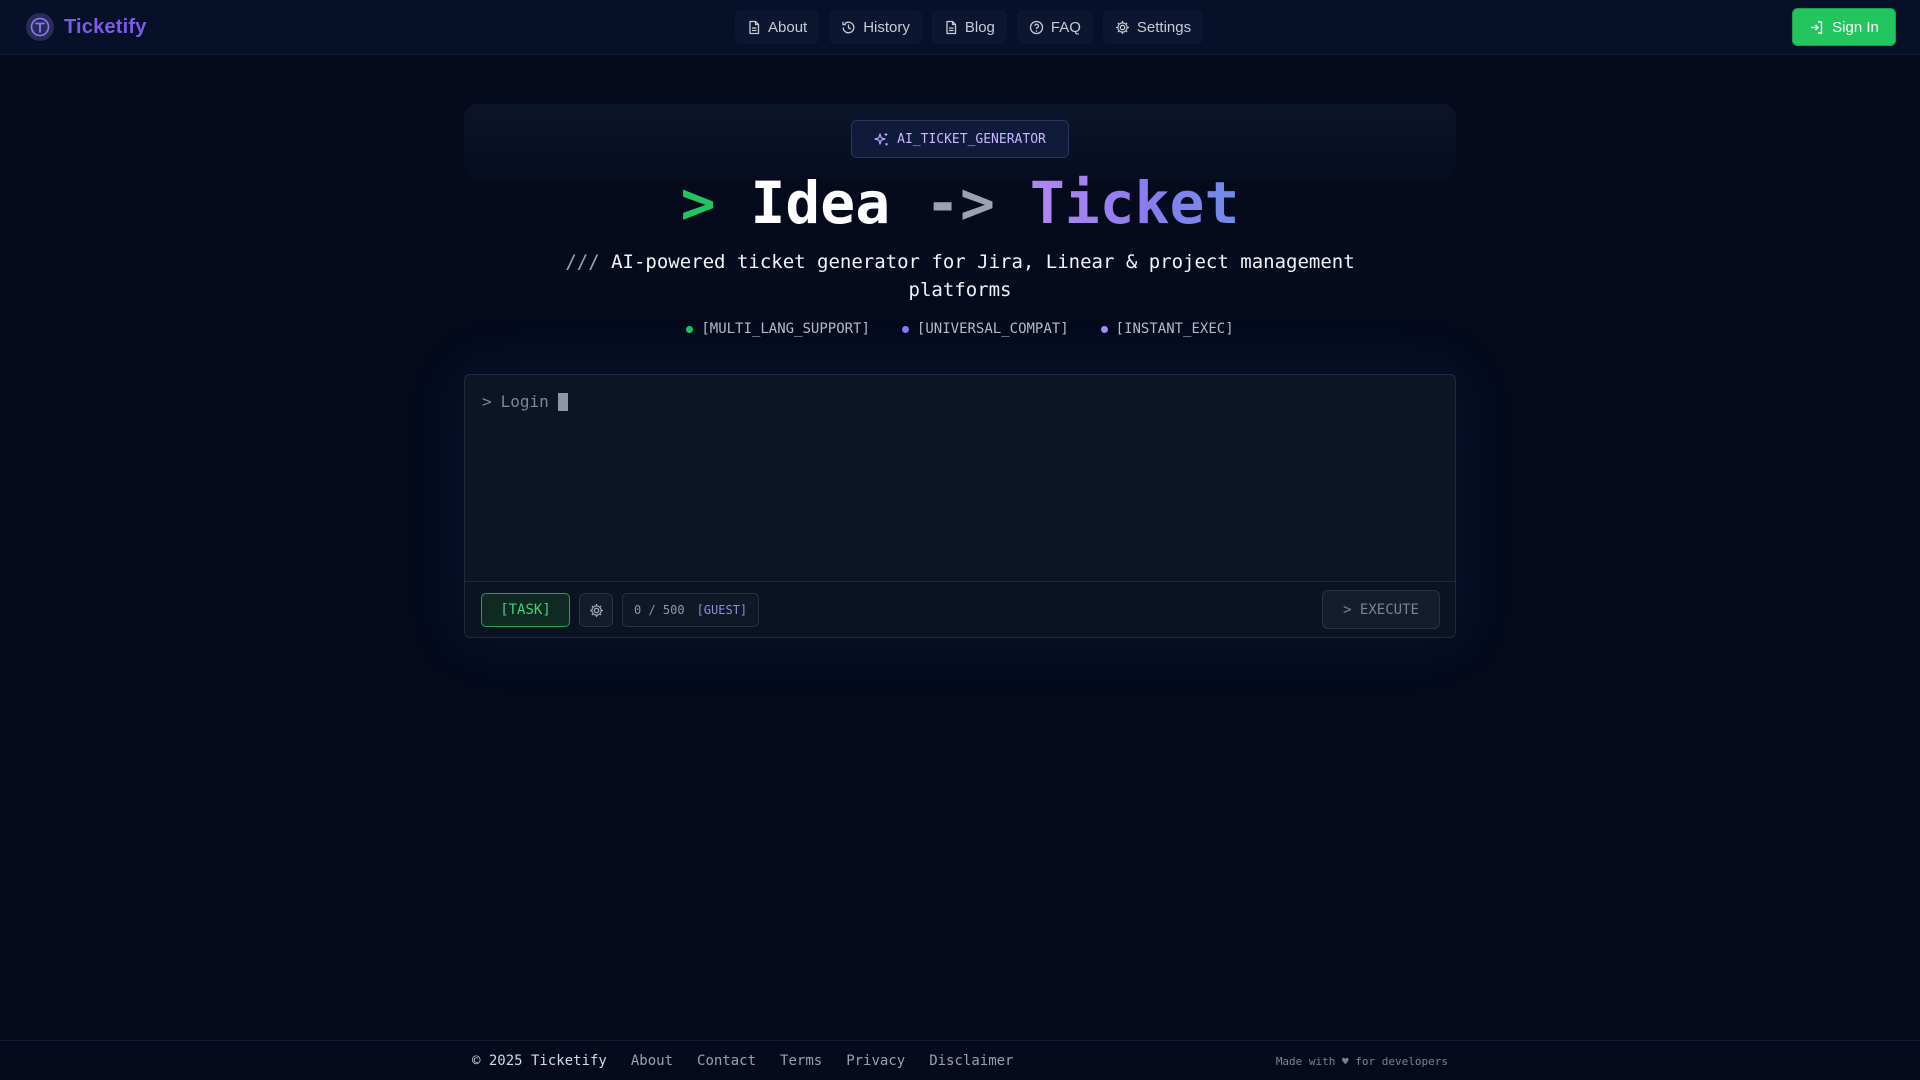  I want to click on ai-generator-badge: AI_TICKET_GENERATOR, so click(960, 139).